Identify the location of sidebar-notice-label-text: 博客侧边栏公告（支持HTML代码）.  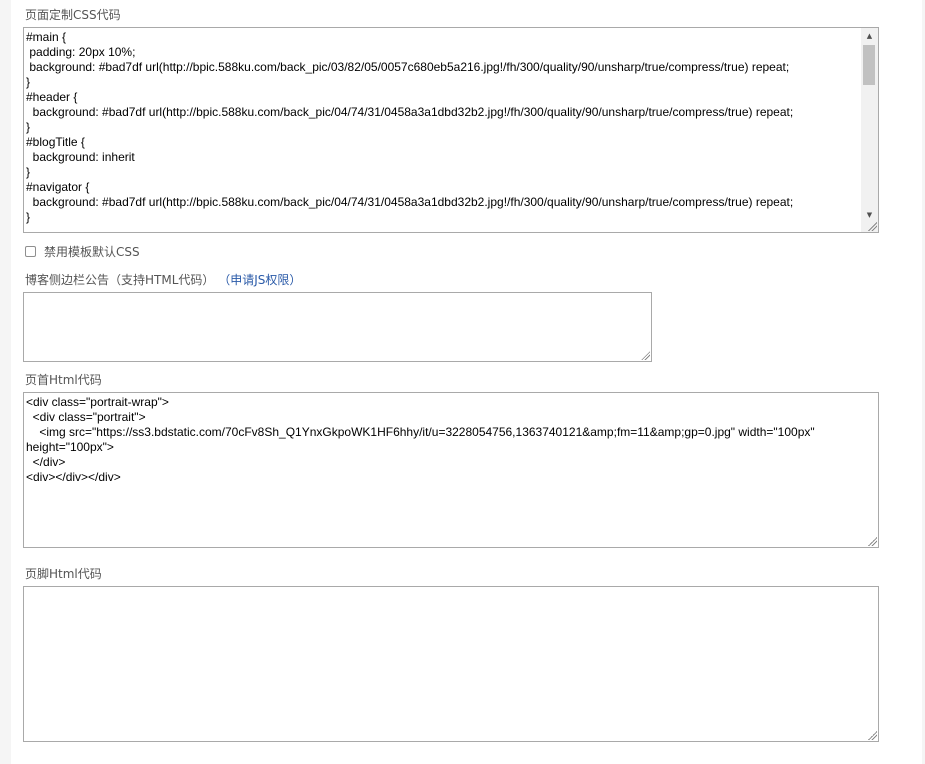
(120, 280).